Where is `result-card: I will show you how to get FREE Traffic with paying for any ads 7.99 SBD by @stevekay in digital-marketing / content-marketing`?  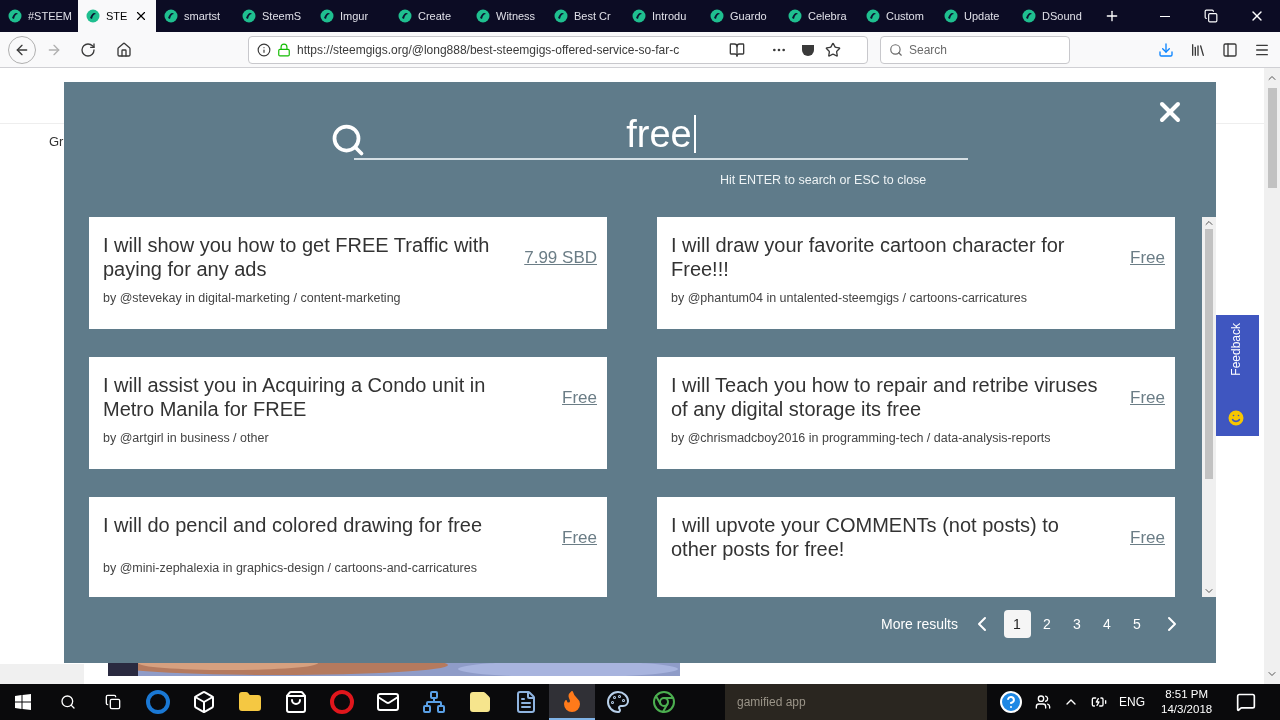 result-card: I will show you how to get FREE Traffic with paying for any ads 7.99 SBD by @stevekay in digital-marketing / content-marketing is located at coordinates (348, 273).